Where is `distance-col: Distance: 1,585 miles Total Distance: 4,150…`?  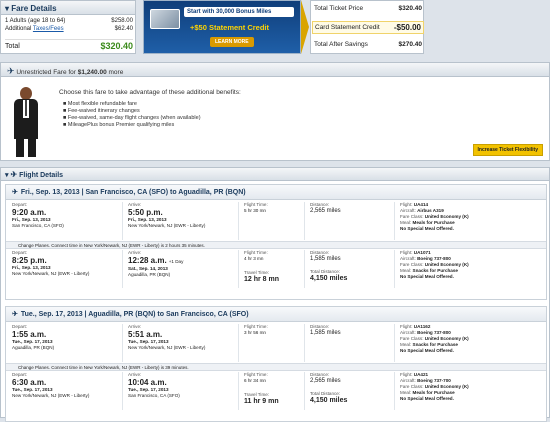
distance-col: Distance: 1,585 miles Total Distance: 4,150… is located at coordinates (353, 266).